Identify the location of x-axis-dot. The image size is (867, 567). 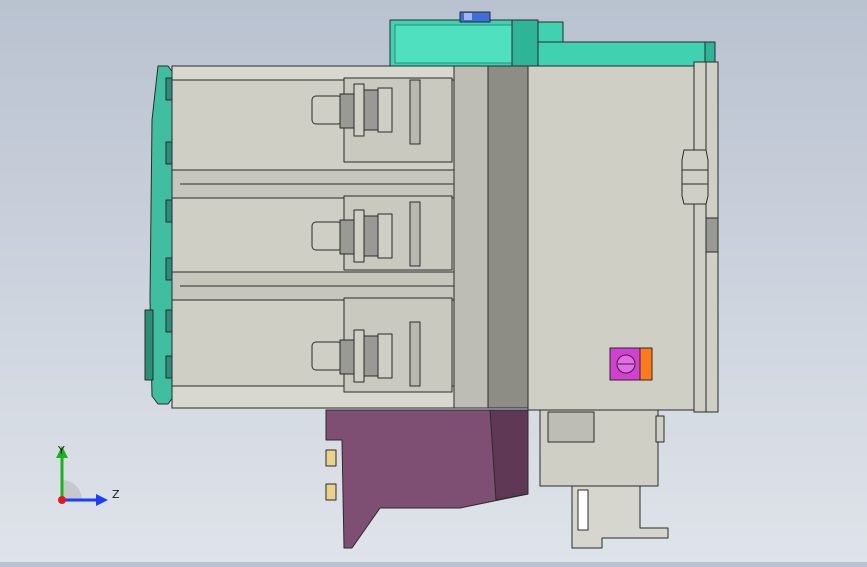
(62, 500).